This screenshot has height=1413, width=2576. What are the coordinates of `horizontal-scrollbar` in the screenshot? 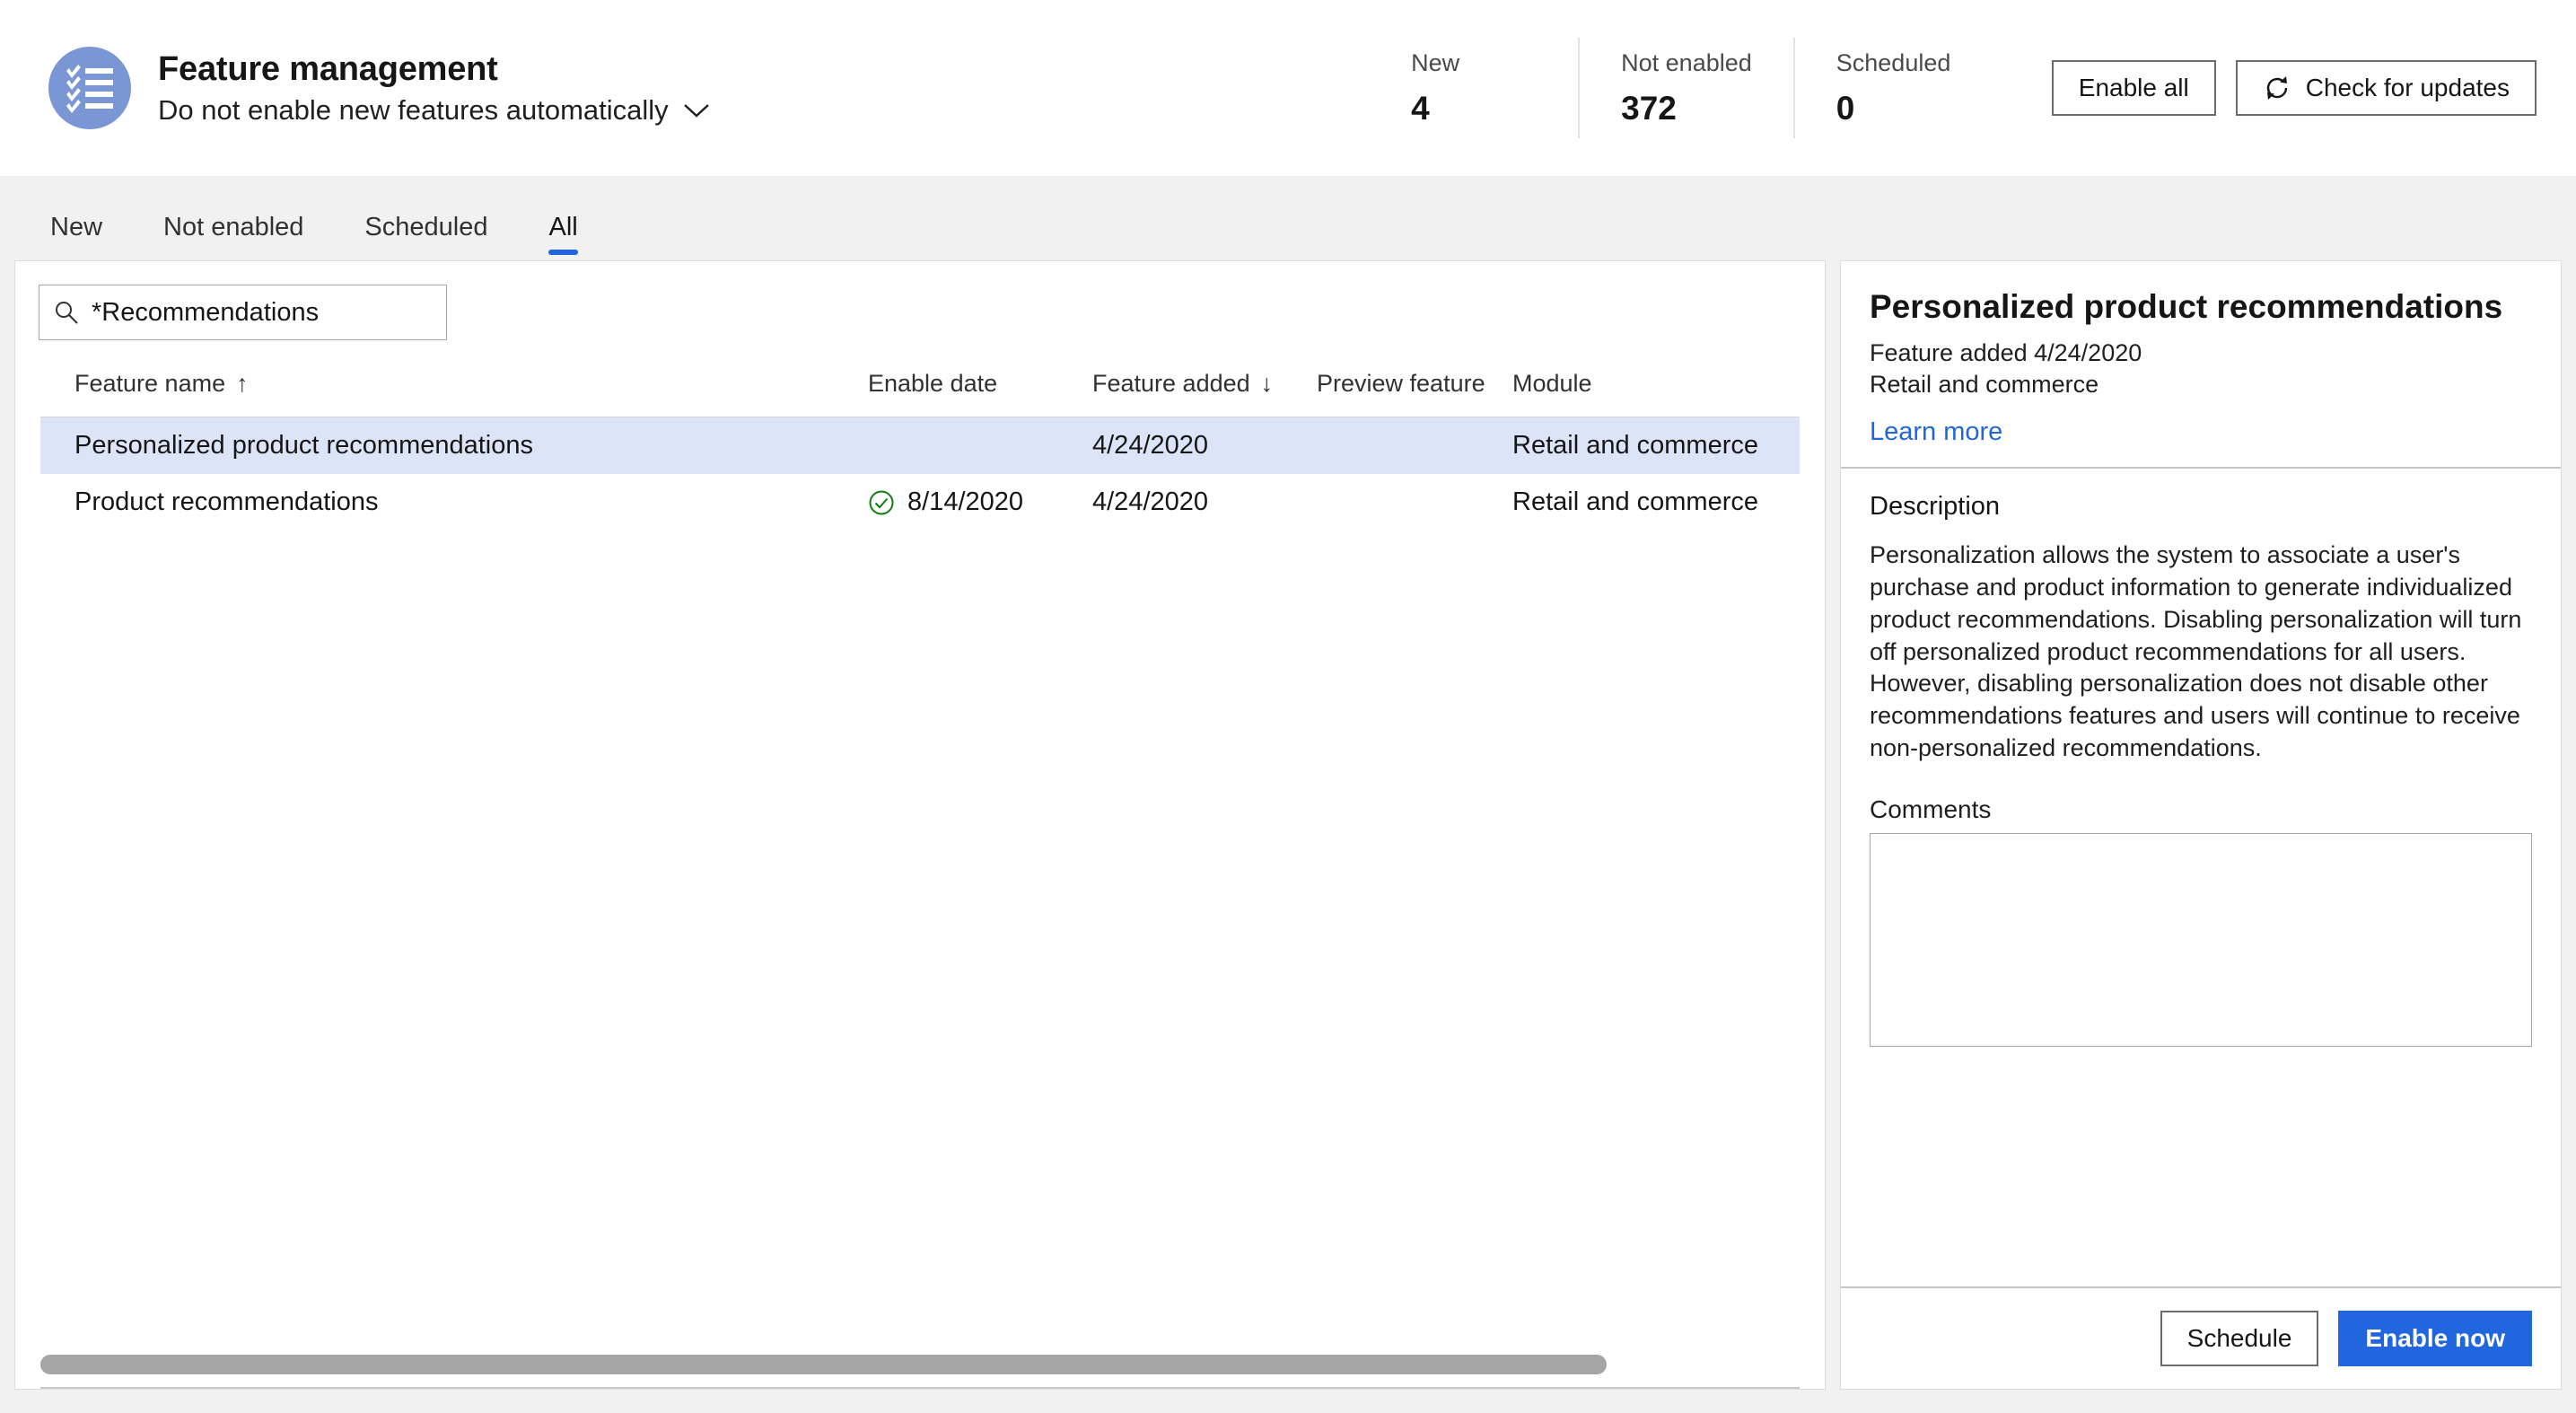 It's located at (920, 1372).